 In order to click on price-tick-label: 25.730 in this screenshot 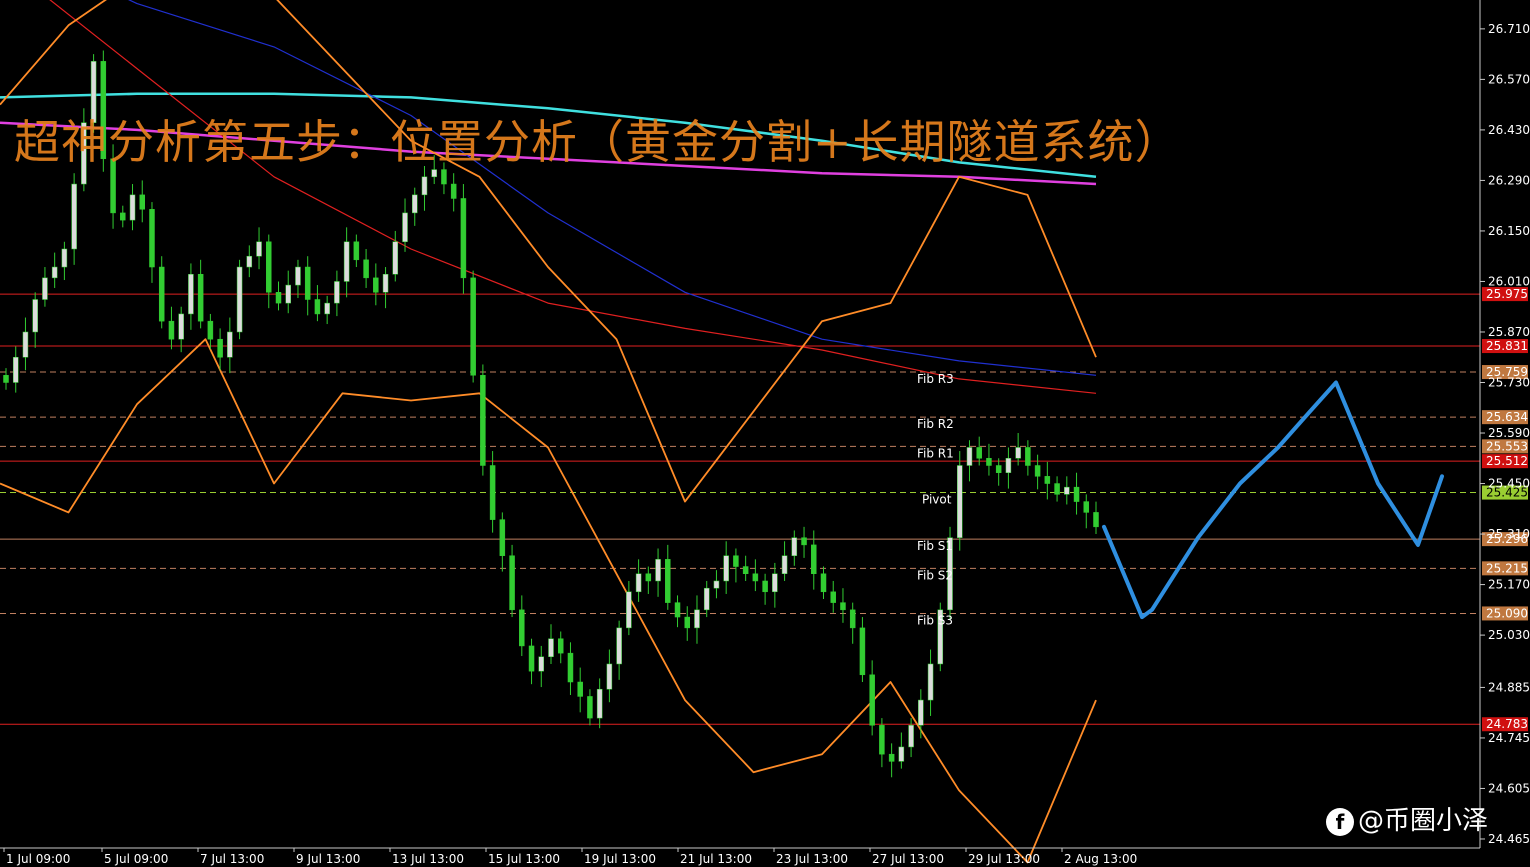, I will do `click(1509, 383)`.